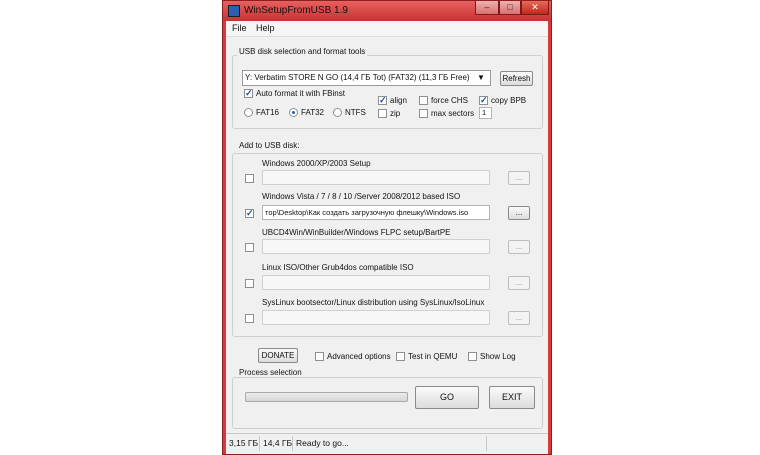 The width and height of the screenshot is (760, 455). What do you see at coordinates (516, 78) in the screenshot?
I see `refresh-button: Refresh` at bounding box center [516, 78].